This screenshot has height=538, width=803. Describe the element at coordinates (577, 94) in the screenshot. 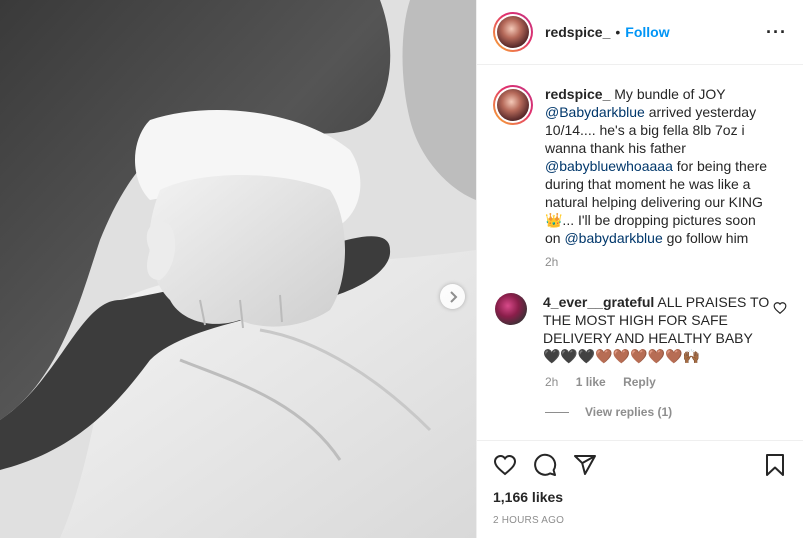

I see `caption-username: redspice_` at that location.